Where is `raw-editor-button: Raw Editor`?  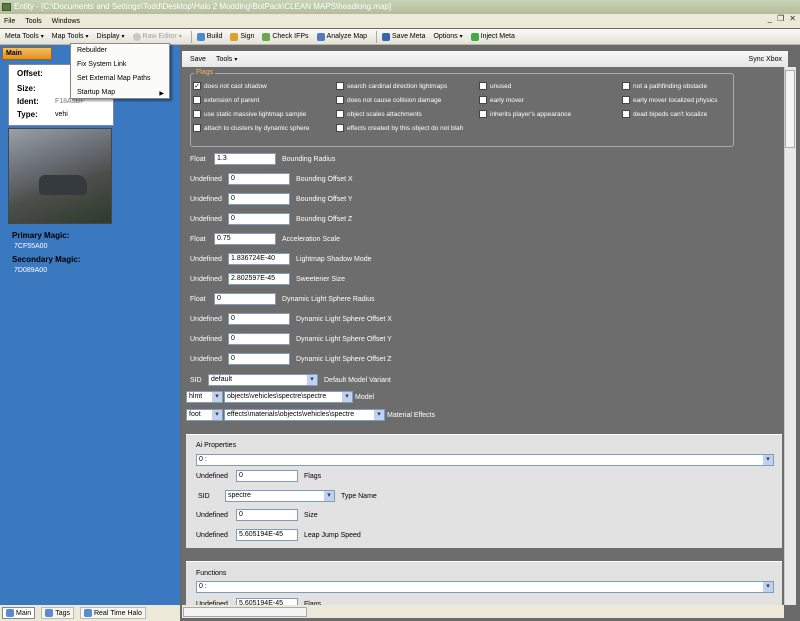
raw-editor-button: Raw Editor is located at coordinates (157, 37).